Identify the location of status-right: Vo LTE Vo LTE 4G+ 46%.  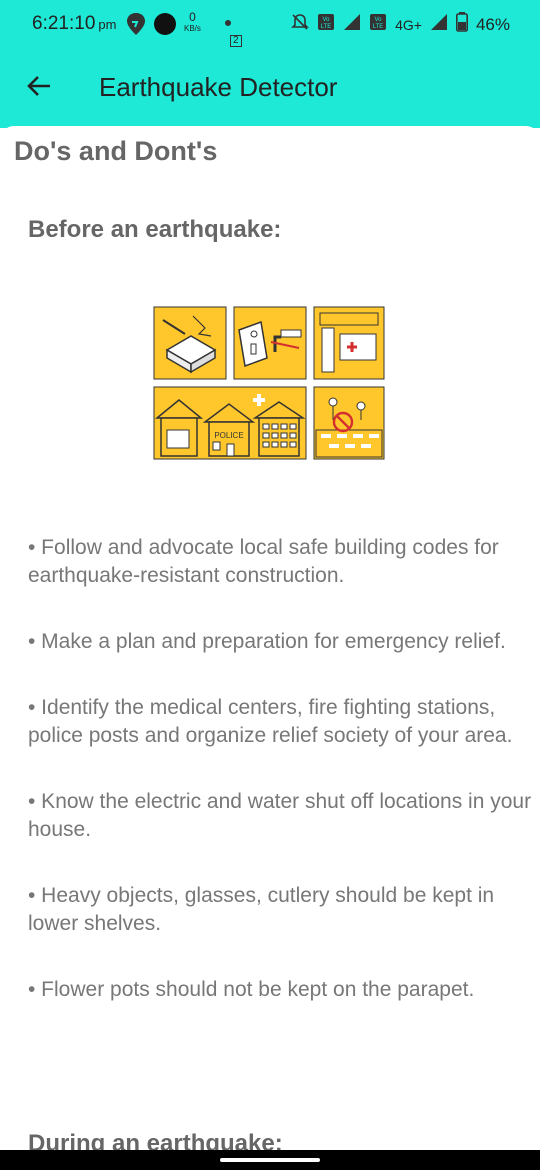
(400, 24).